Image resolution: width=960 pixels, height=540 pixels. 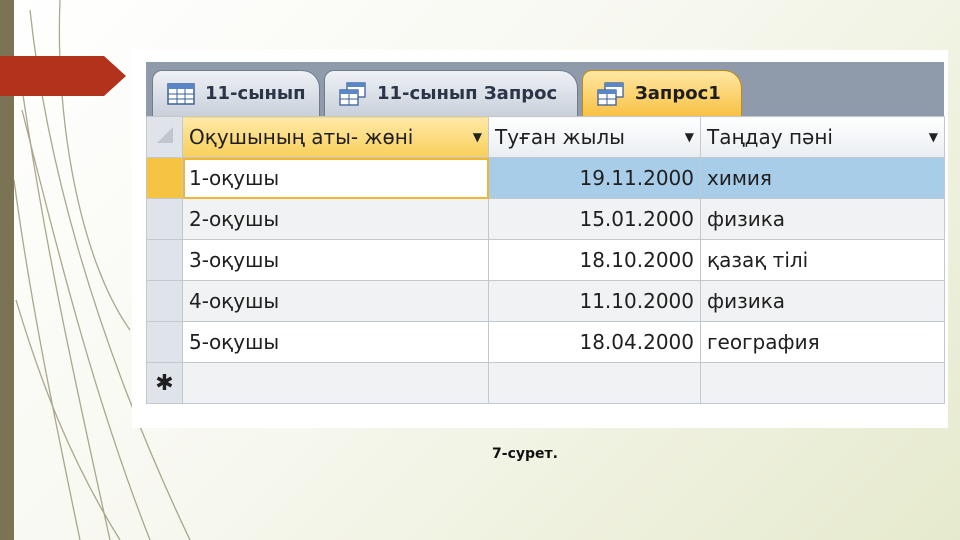 I want to click on table-row: 4-оқушы 11.10.2000 физика, so click(x=545, y=301).